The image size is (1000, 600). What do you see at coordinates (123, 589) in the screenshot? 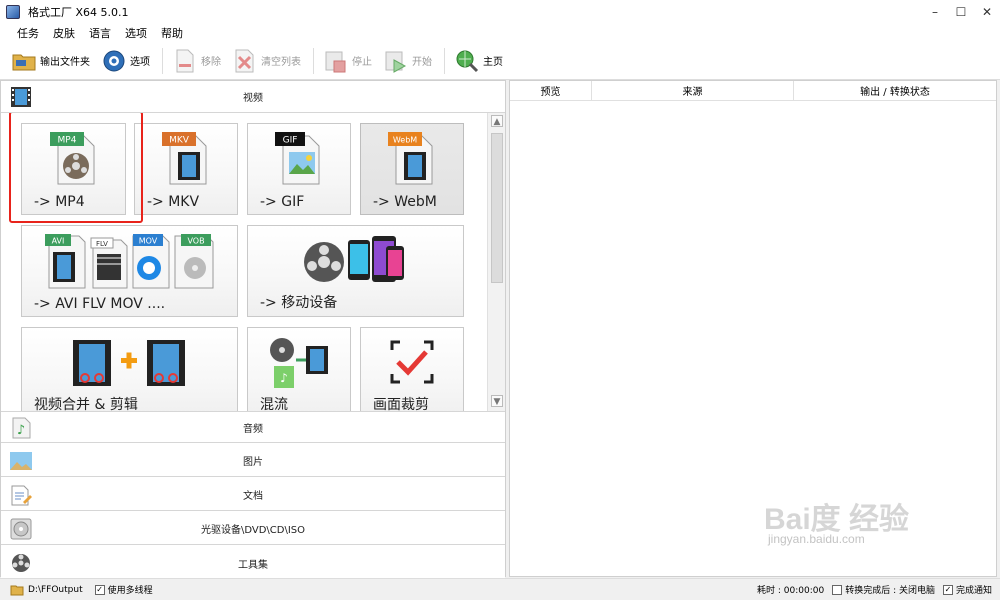
I see `multithread-checkbox: ✓ 使用多线程` at bounding box center [123, 589].